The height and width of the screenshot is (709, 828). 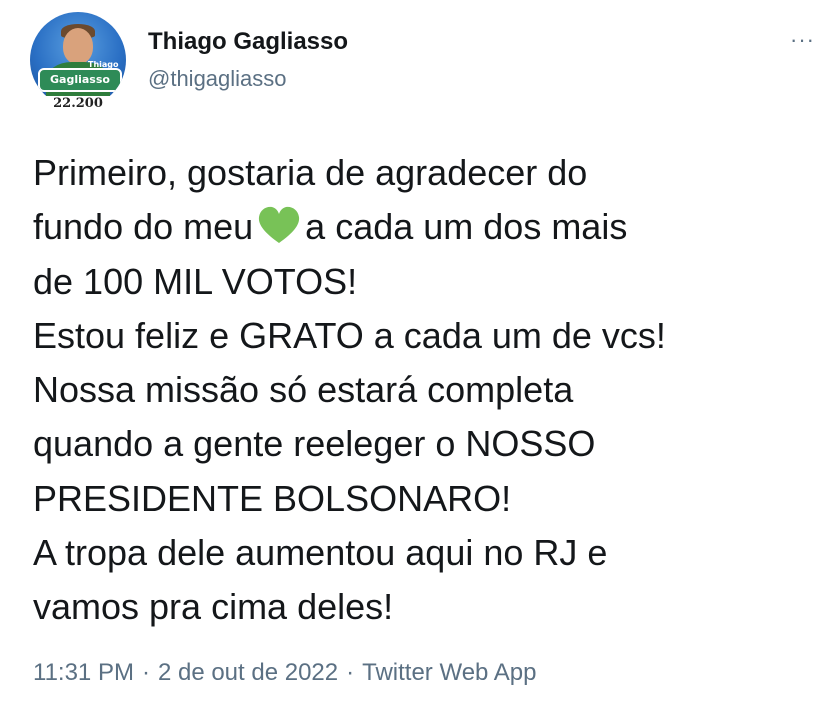 I want to click on tweet-line: Estou feliz e GRATO a cada um de vcs!, so click(x=349, y=335).